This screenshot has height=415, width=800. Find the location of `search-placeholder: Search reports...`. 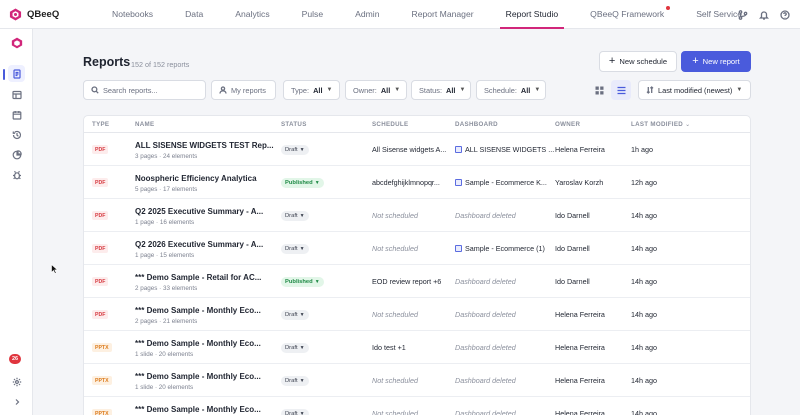

search-placeholder: Search reports... is located at coordinates (130, 90).